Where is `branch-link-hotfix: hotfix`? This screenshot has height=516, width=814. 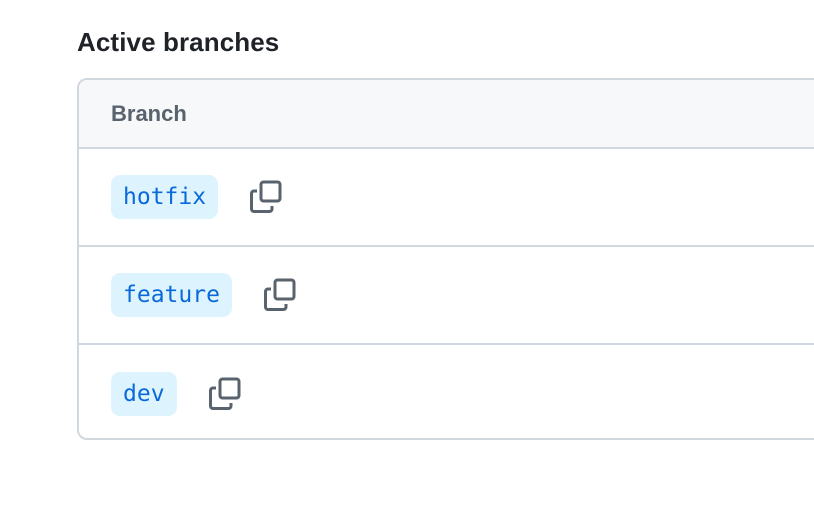 branch-link-hotfix: hotfix is located at coordinates (165, 197).